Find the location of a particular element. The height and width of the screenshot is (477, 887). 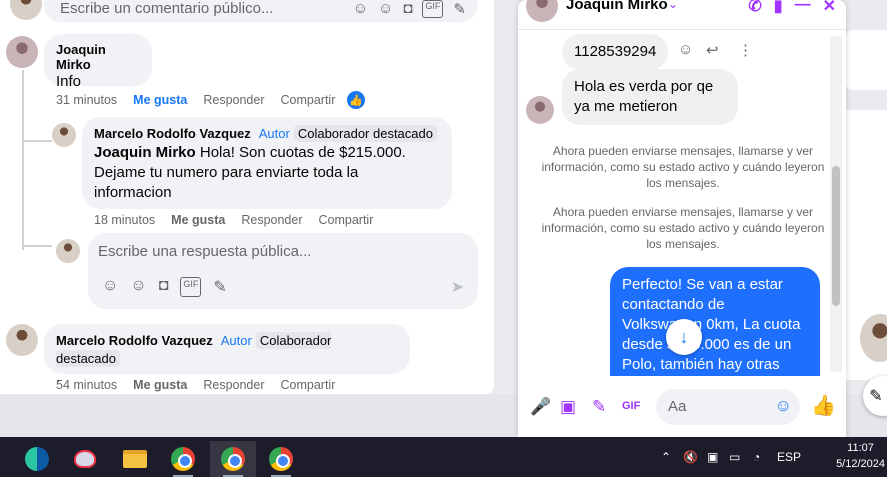

comment-time: 54 minutos is located at coordinates (86, 385).